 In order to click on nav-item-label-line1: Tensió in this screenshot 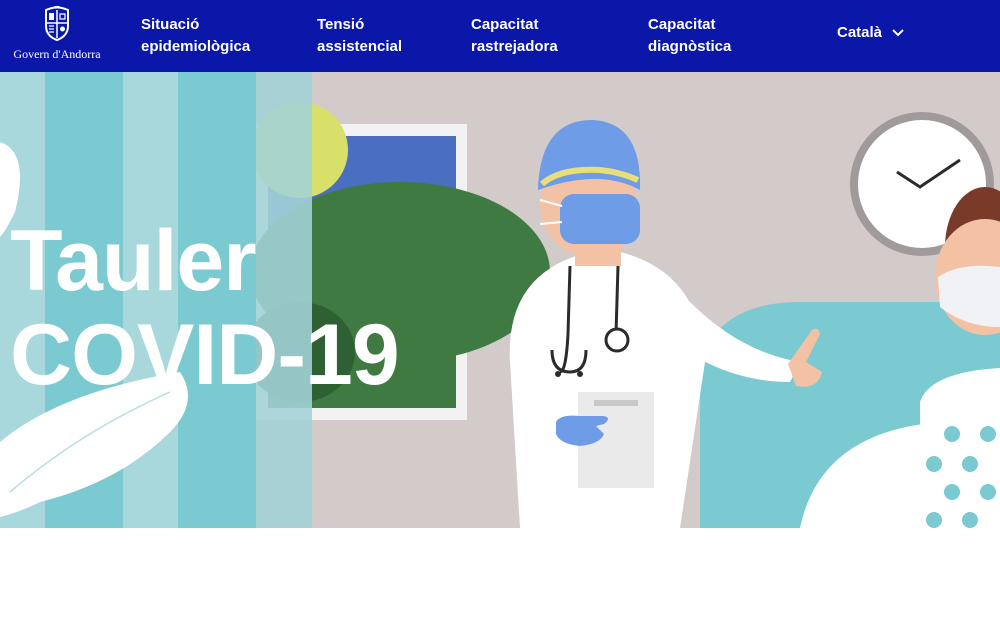, I will do `click(341, 24)`.